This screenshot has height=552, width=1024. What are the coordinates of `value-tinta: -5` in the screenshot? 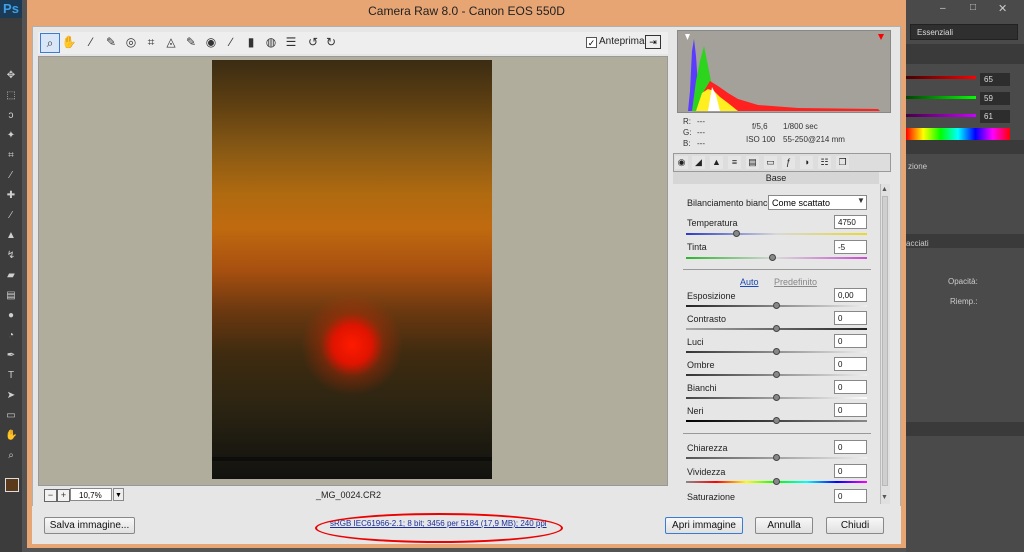 It's located at (850, 247).